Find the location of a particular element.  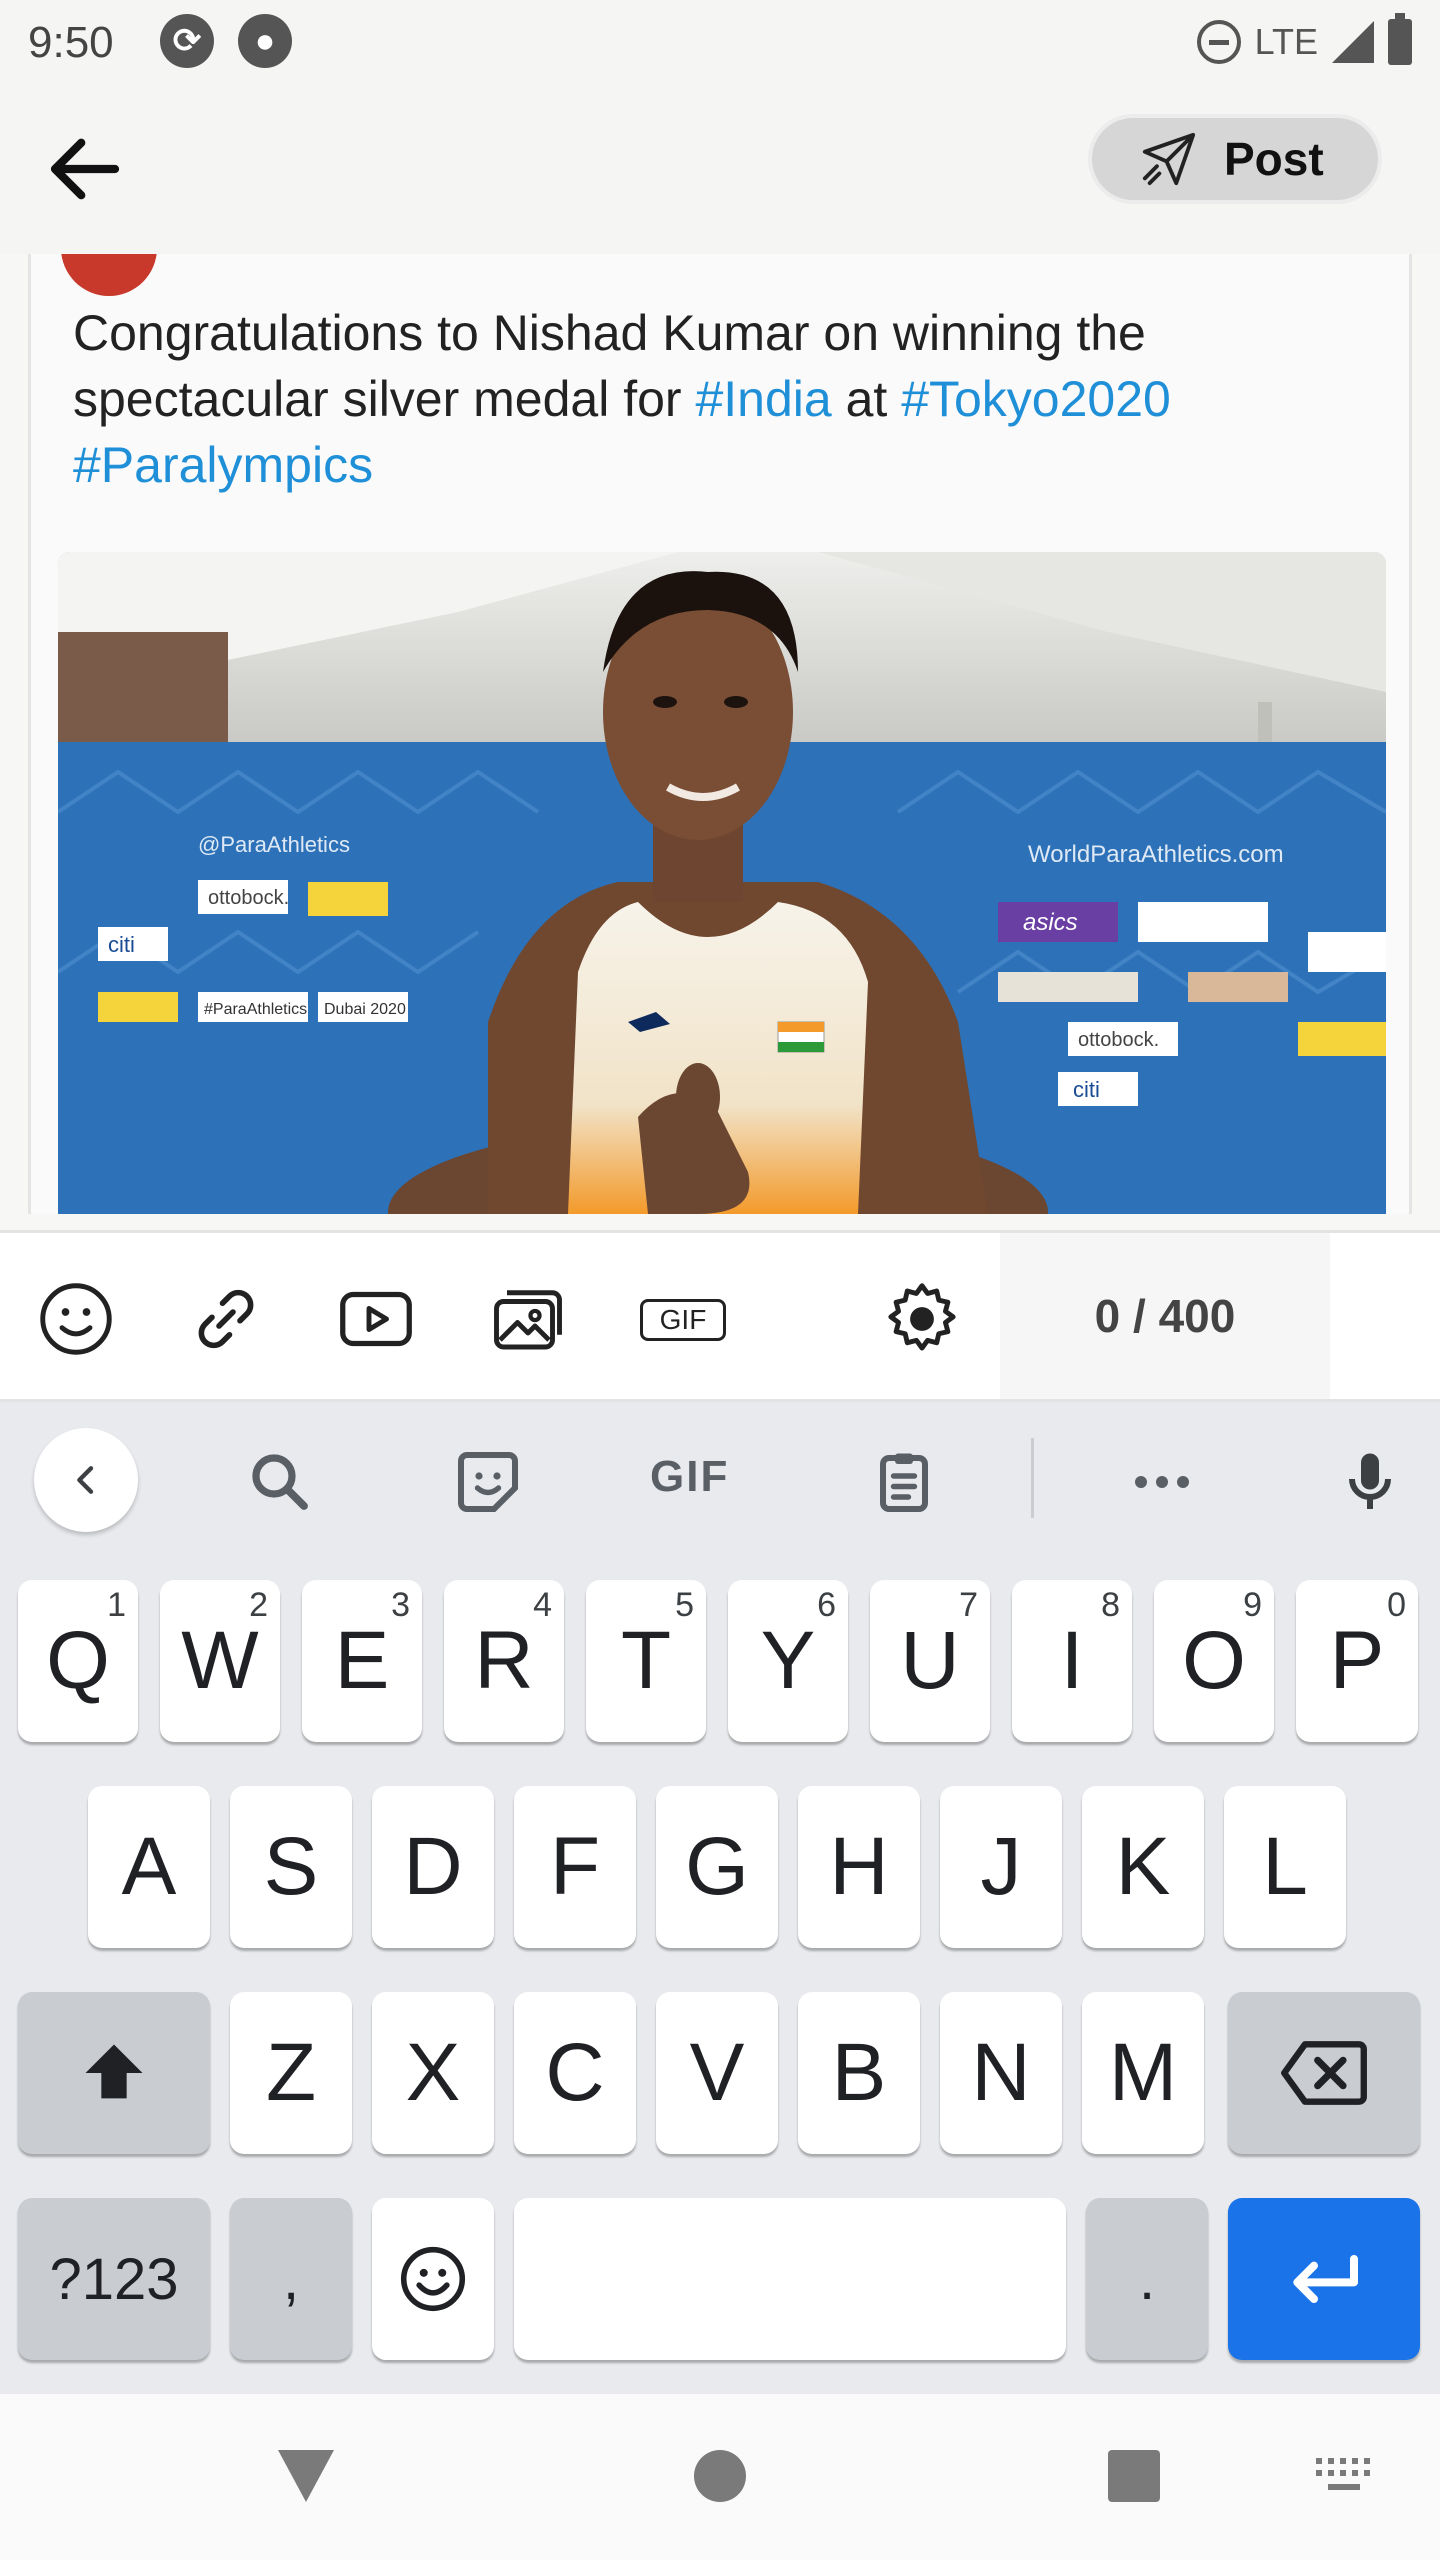

shift-key is located at coordinates (114, 2073).